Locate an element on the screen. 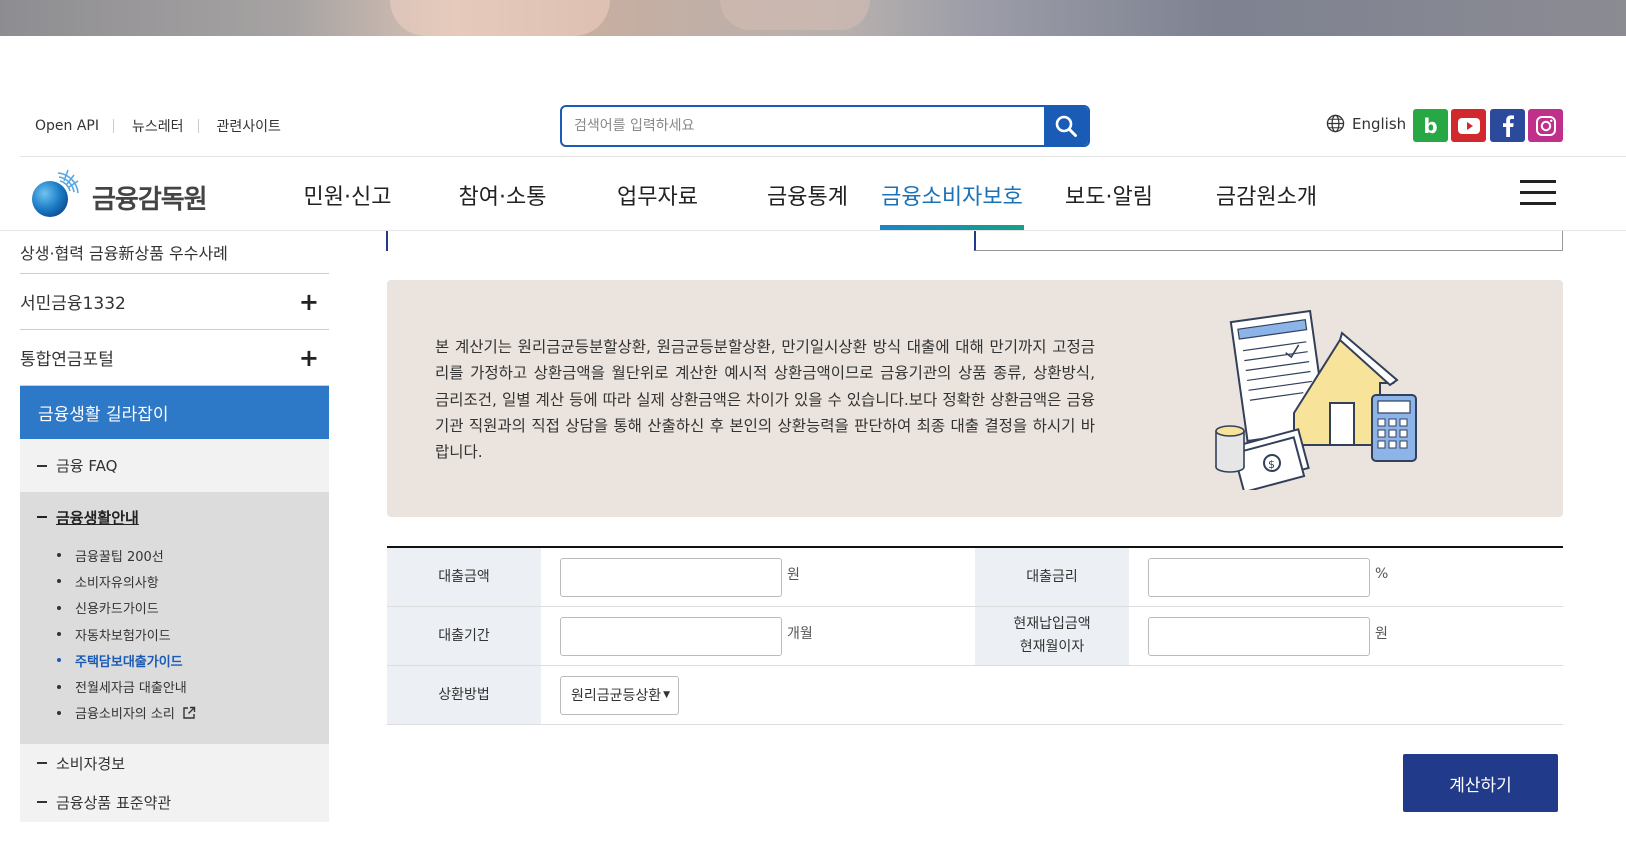 The image size is (1626, 853). loan-rate-input is located at coordinates (1259, 577).